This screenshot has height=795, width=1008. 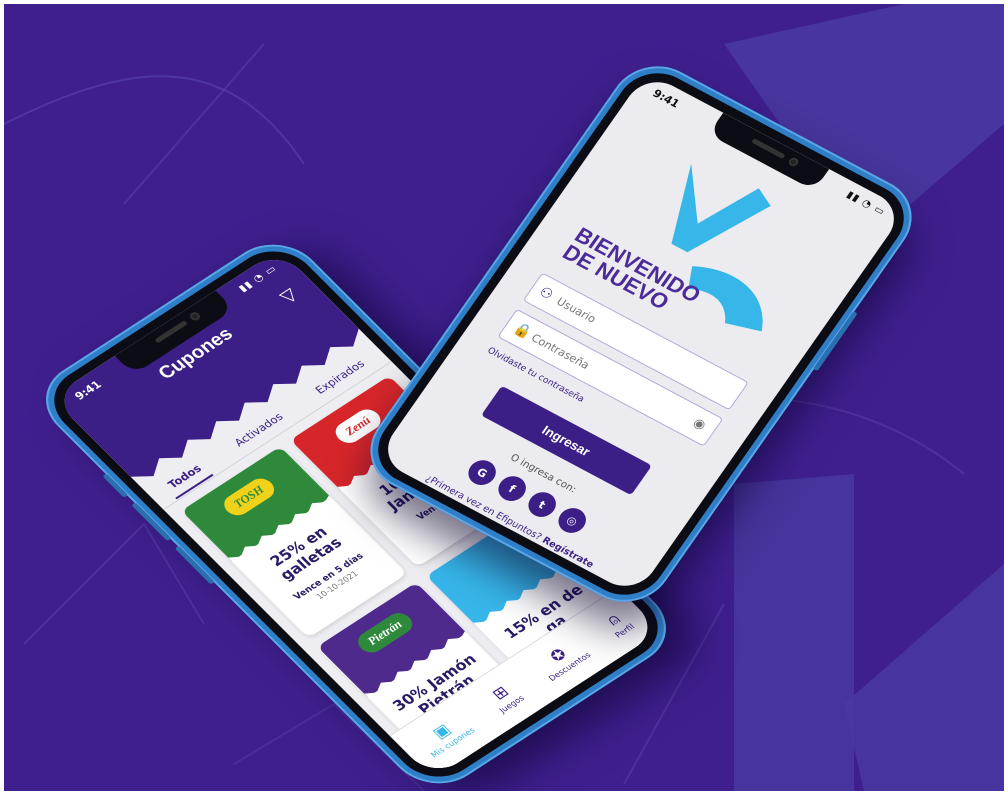 I want to click on eye-icon: ◉, so click(x=699, y=425).